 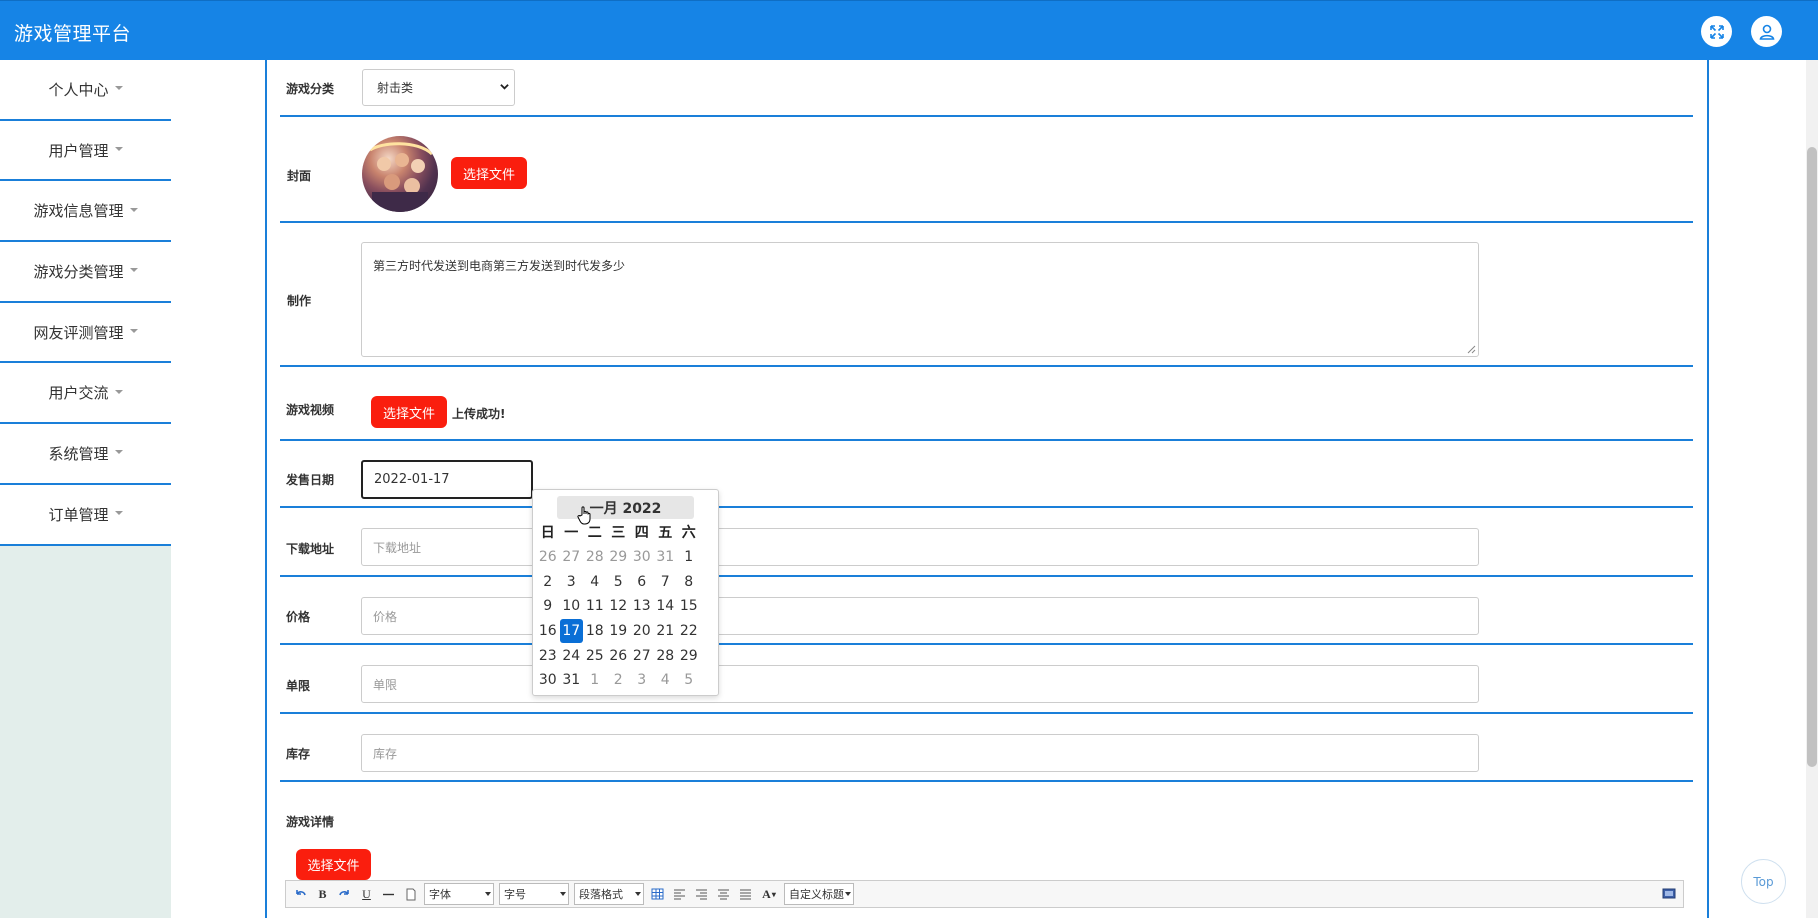 What do you see at coordinates (85, 394) in the screenshot?
I see `sidebar-item-user-exchange: 用户交流` at bounding box center [85, 394].